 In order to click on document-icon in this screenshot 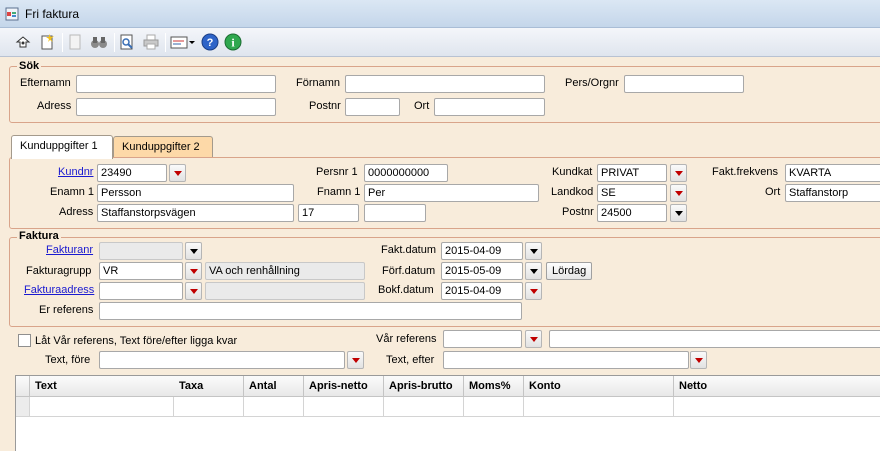, I will do `click(75, 42)`.